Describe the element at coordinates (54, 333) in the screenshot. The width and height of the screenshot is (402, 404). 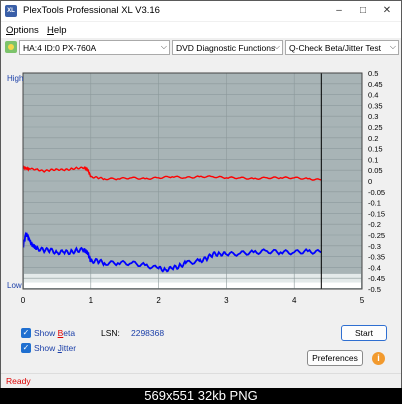
I see `show-beta-label: Show Beta` at that location.